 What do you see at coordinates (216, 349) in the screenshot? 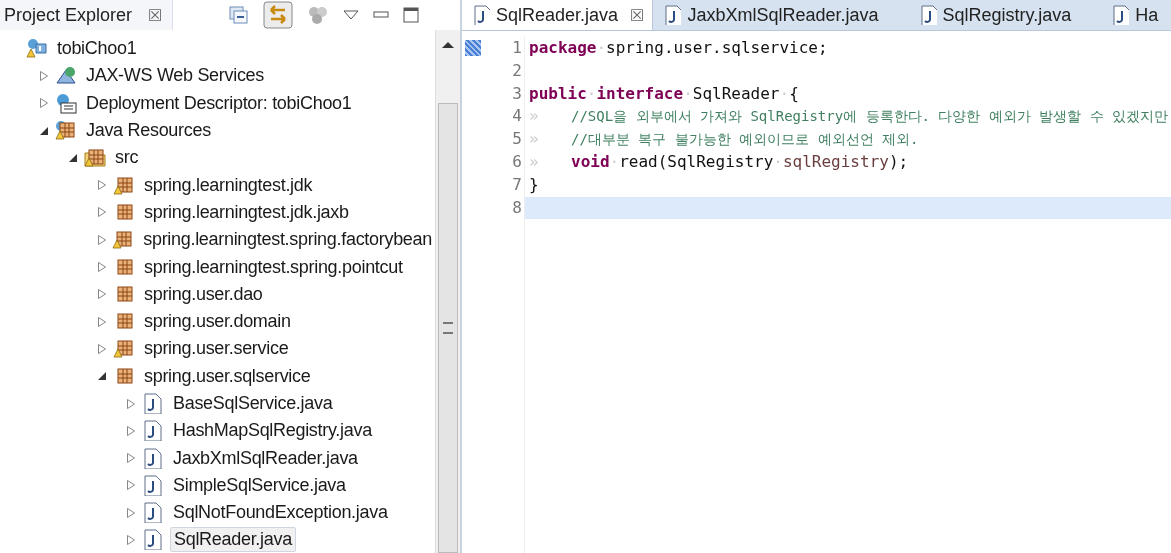
I see `tree-item: spring.user.service` at bounding box center [216, 349].